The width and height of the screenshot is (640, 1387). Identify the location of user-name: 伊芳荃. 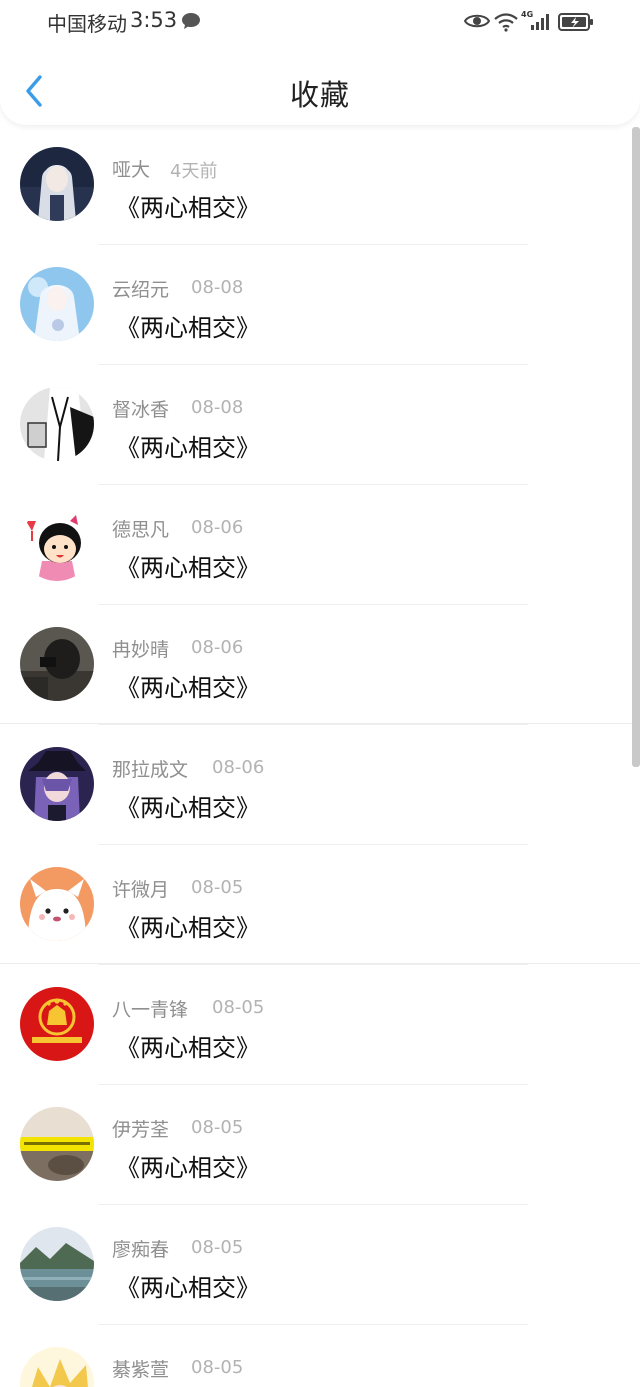
(141, 1130).